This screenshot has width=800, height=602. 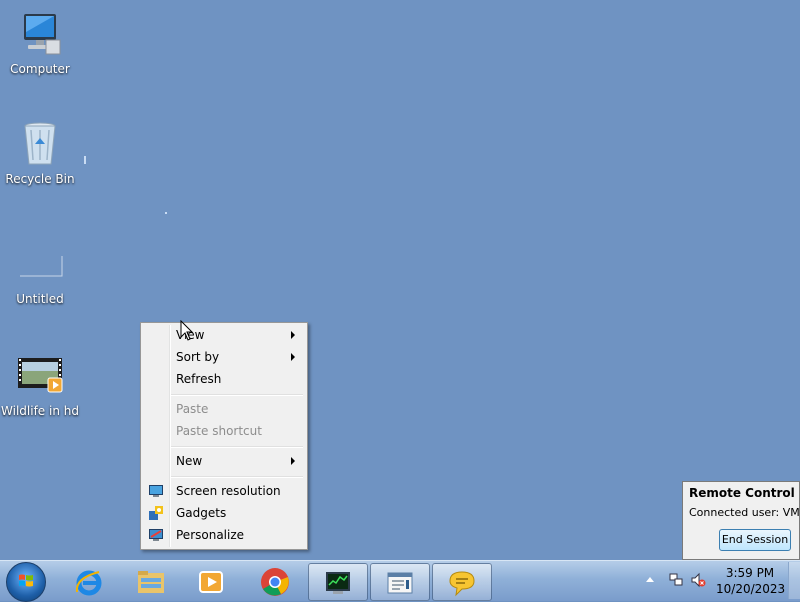 I want to click on clock-time: 3:59 PM, so click(x=750, y=573).